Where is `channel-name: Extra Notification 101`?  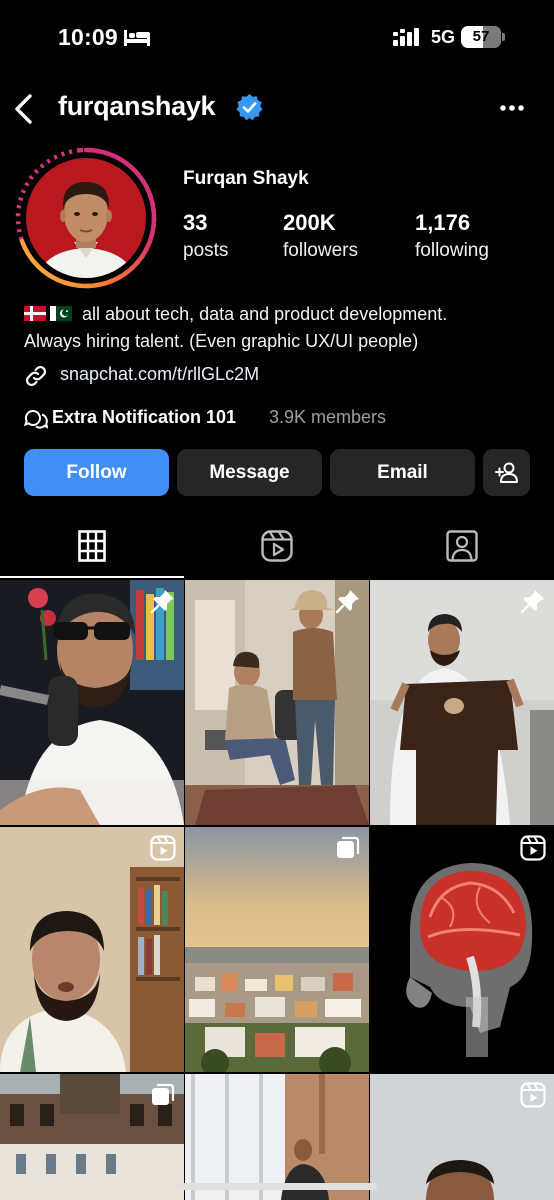 channel-name: Extra Notification 101 is located at coordinates (144, 417).